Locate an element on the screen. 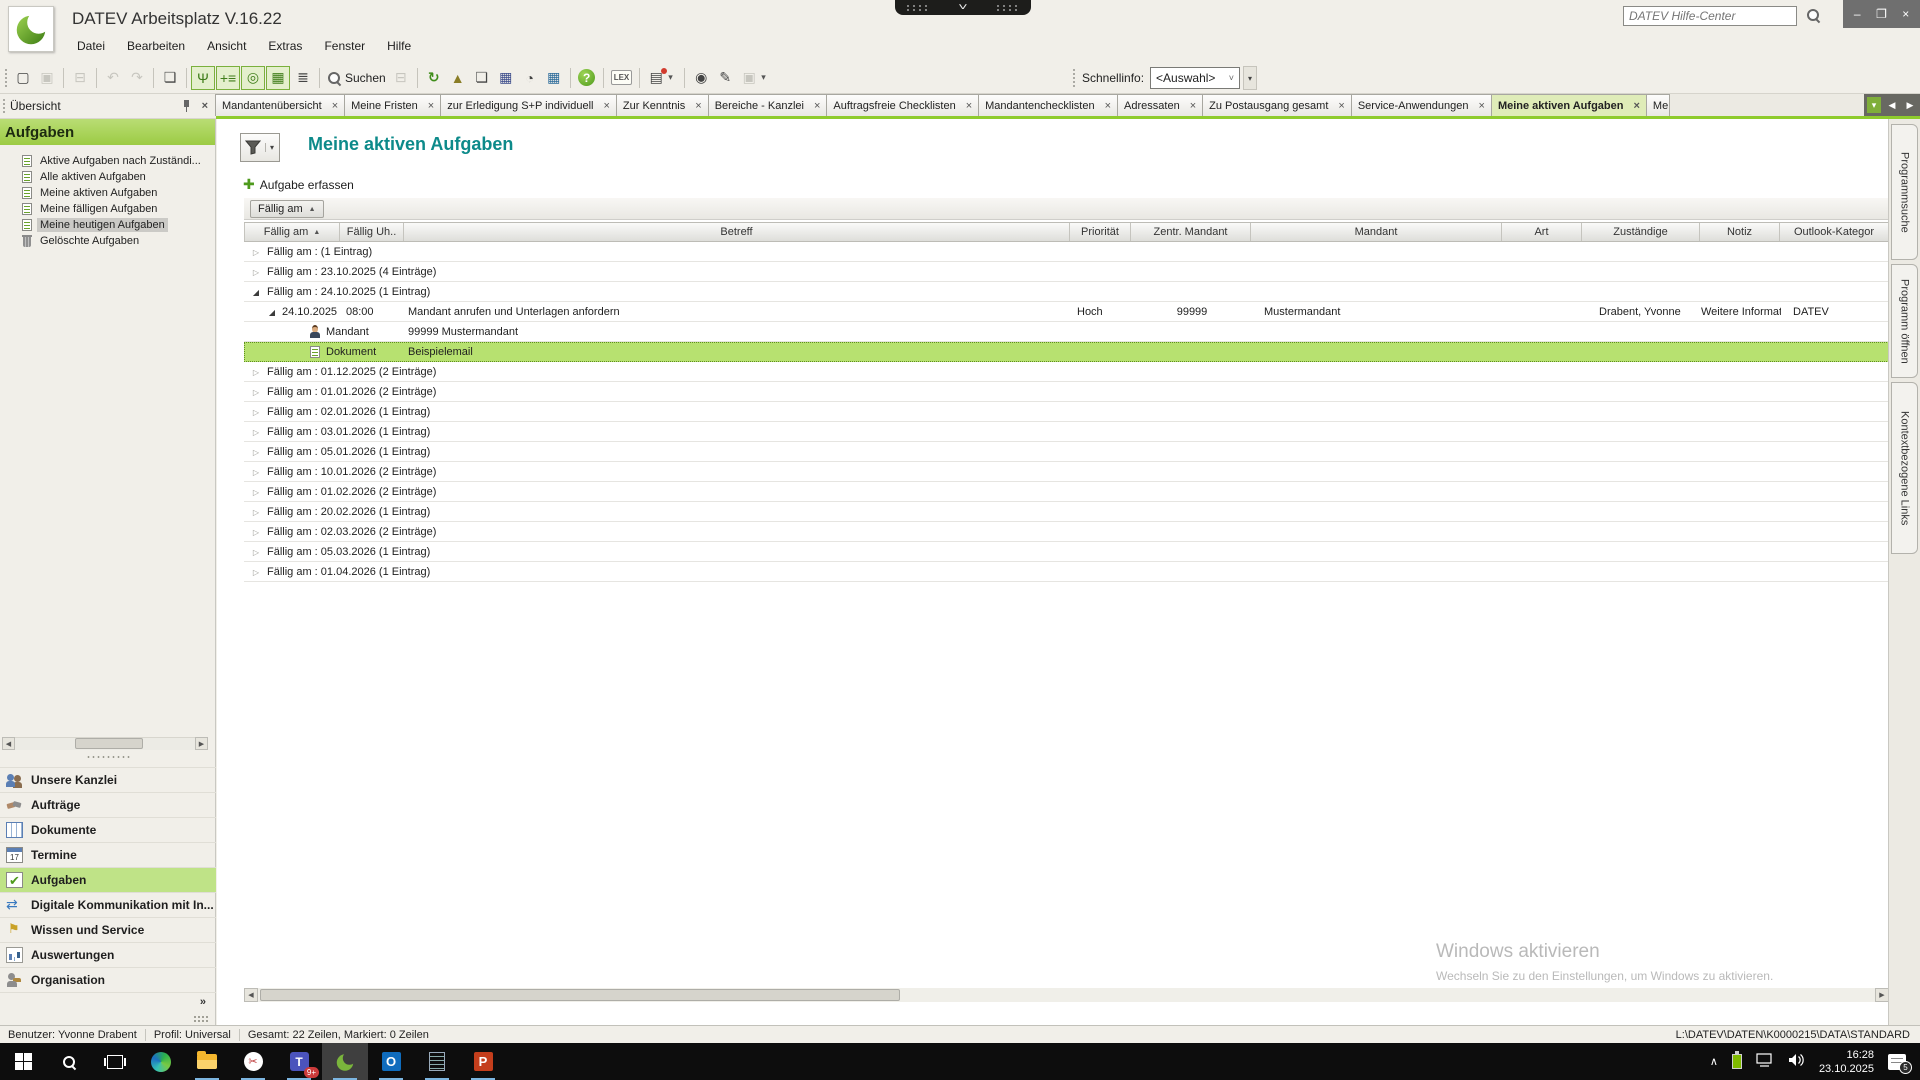 This screenshot has width=1920, height=1080. network-icon is located at coordinates (1765, 1061).